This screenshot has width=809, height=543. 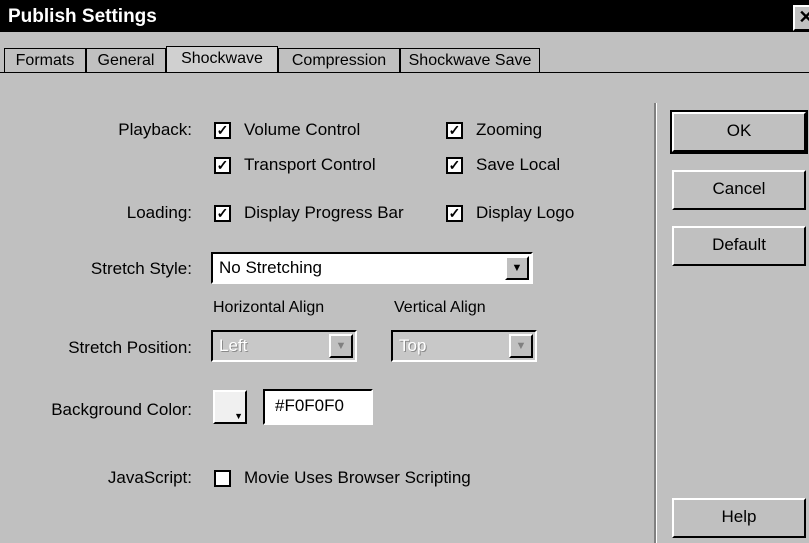 I want to click on zooming-label: Zooming, so click(x=509, y=129).